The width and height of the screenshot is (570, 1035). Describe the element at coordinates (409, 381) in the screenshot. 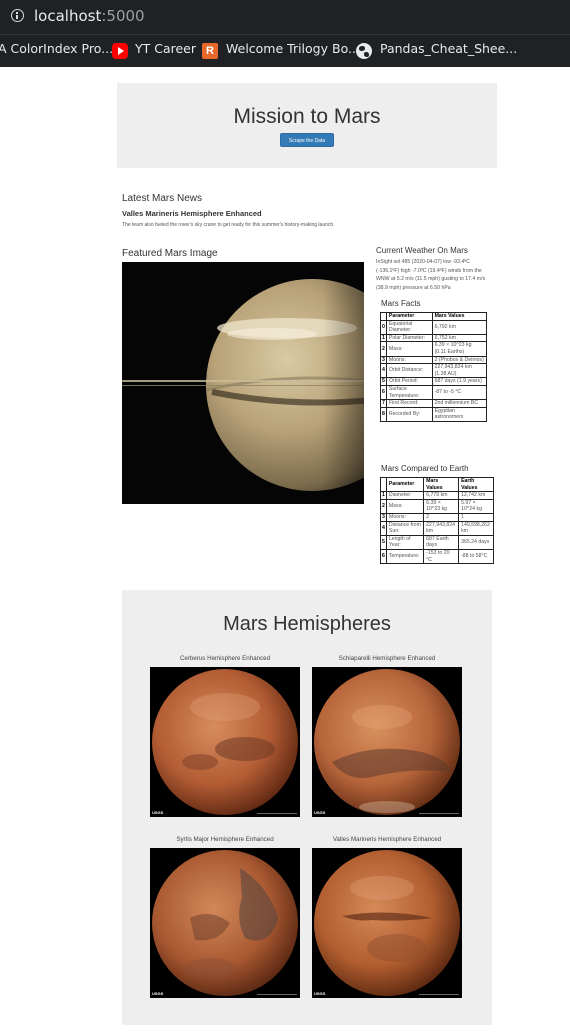

I see `row-parameter: Orbit Period:` at that location.